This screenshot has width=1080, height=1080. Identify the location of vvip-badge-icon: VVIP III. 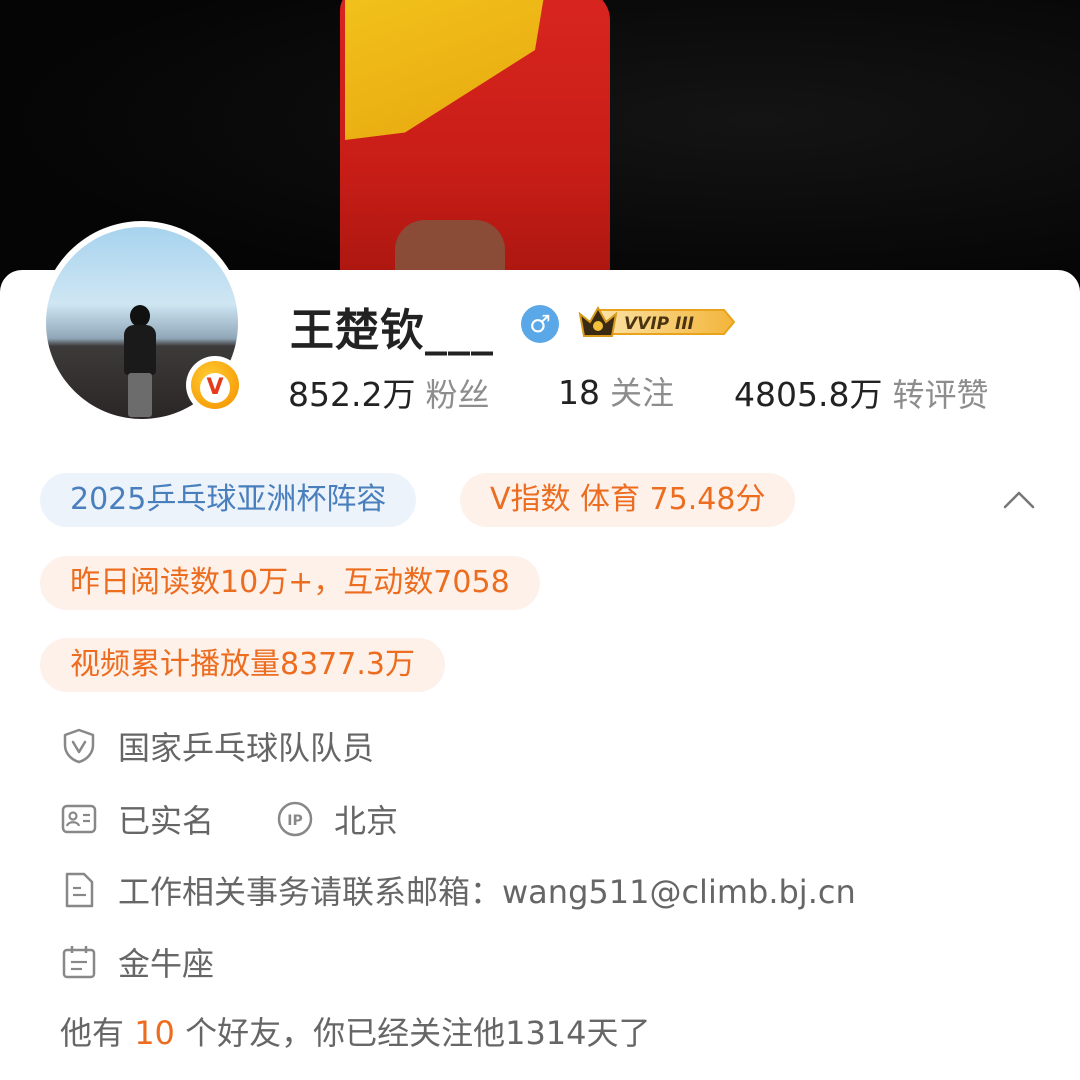
(657, 322).